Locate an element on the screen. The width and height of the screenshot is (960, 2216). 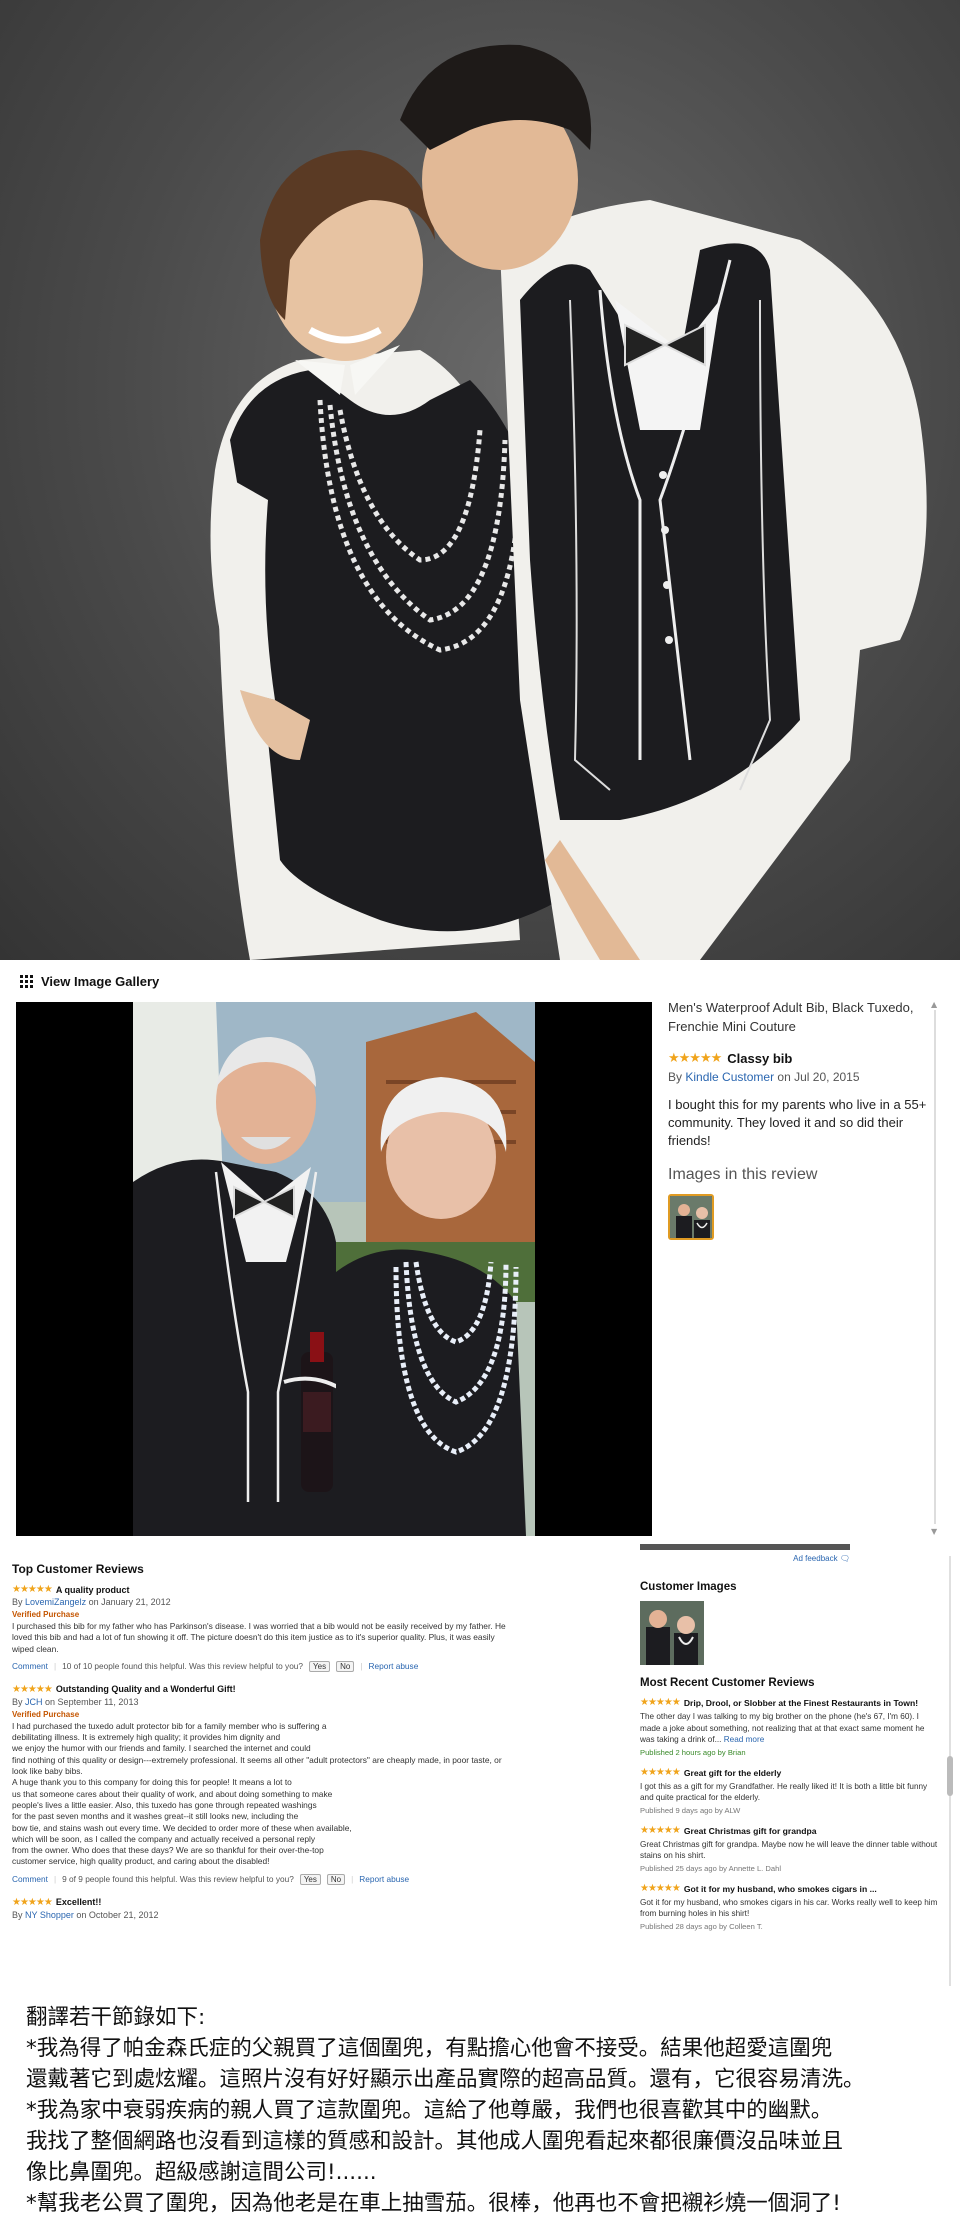
review-author-link: LovemiZangelz is located at coordinates (55, 1602).